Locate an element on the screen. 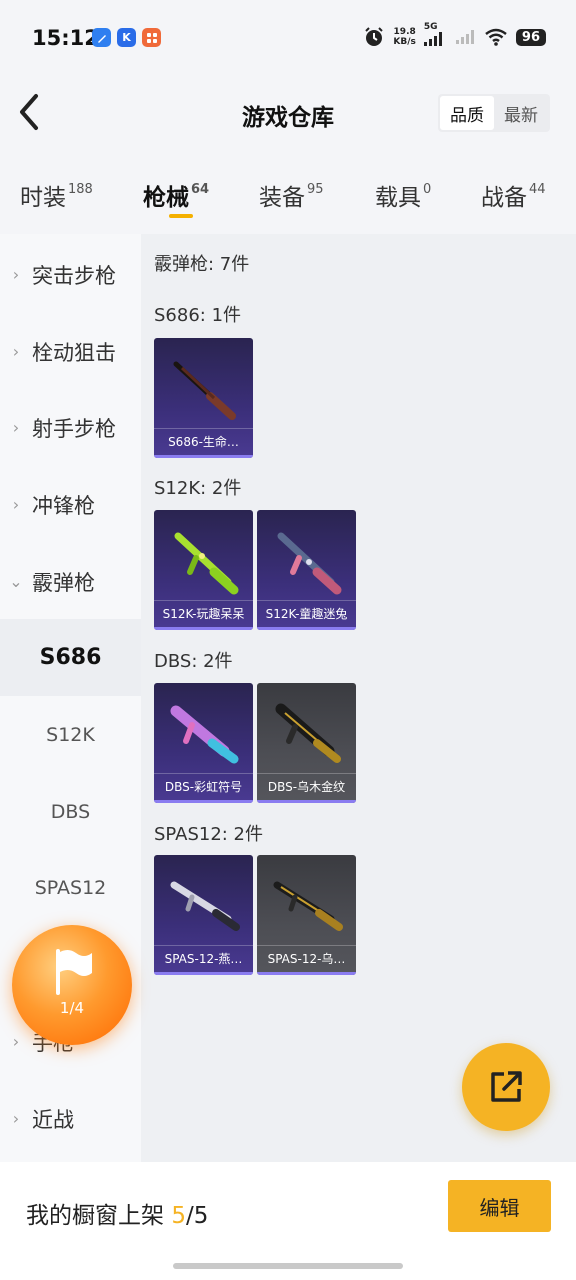 The height and width of the screenshot is (1280, 576). net-speed-unit: KB/s is located at coordinates (404, 42).